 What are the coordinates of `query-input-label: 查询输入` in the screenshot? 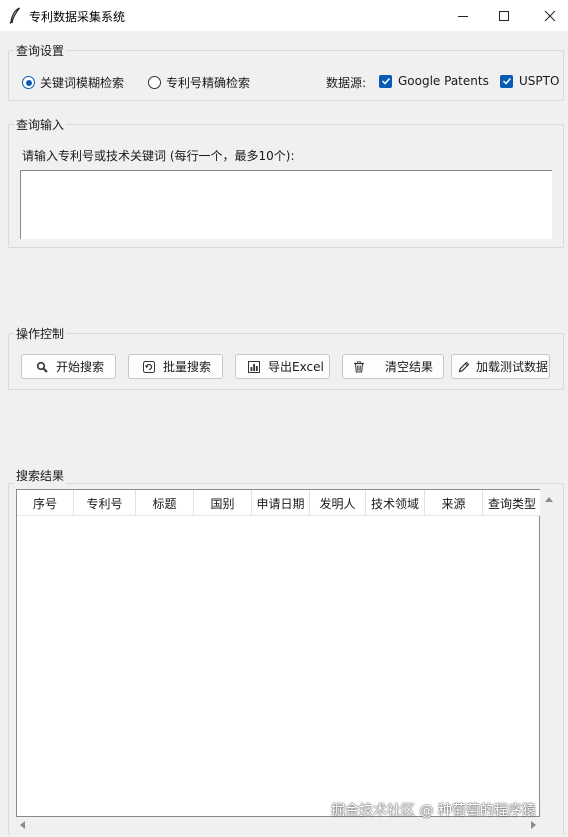 It's located at (40, 124).